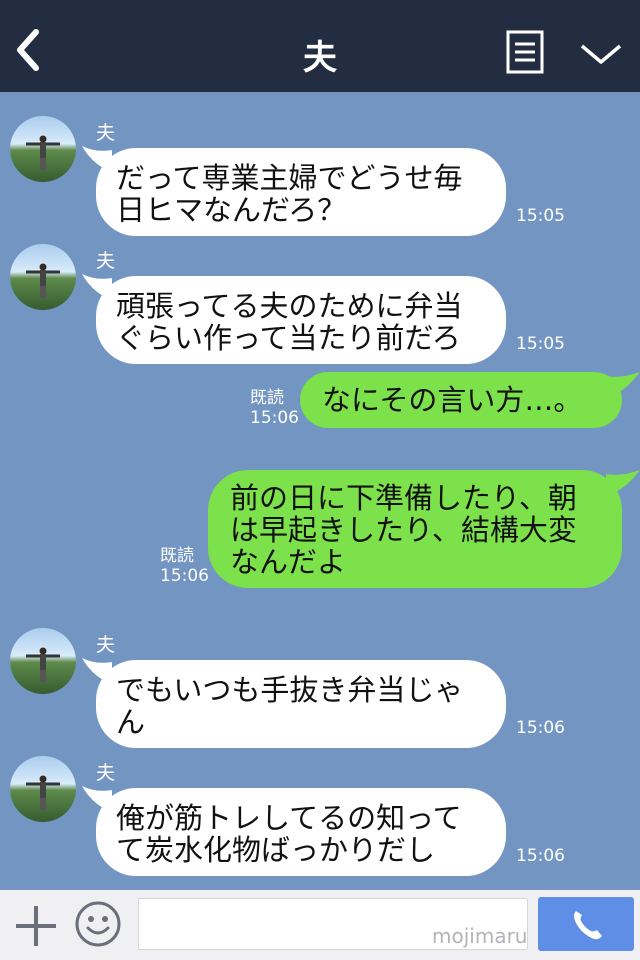 The width and height of the screenshot is (640, 960). I want to click on plus-icon, so click(36, 926).